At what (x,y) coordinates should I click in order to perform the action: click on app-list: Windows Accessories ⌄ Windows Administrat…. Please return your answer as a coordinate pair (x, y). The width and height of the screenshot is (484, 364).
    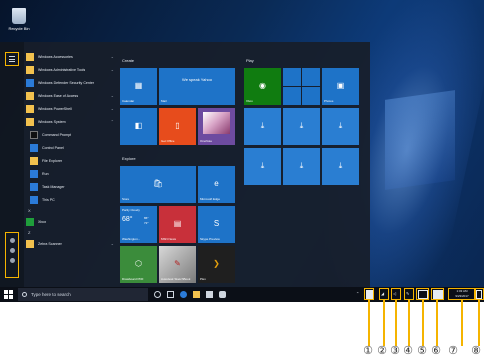
    Looking at the image, I should click on (70, 150).